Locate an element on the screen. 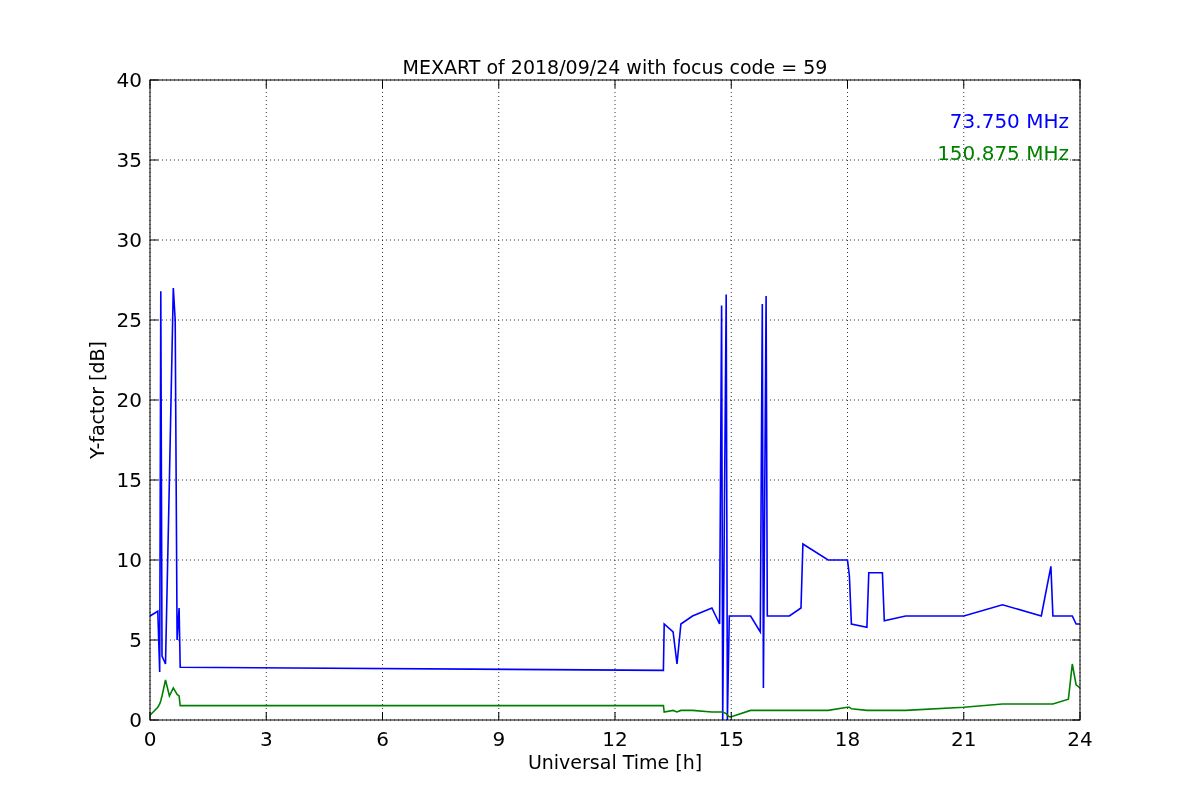  y-tick-label: 10 is located at coordinates (129, 560).